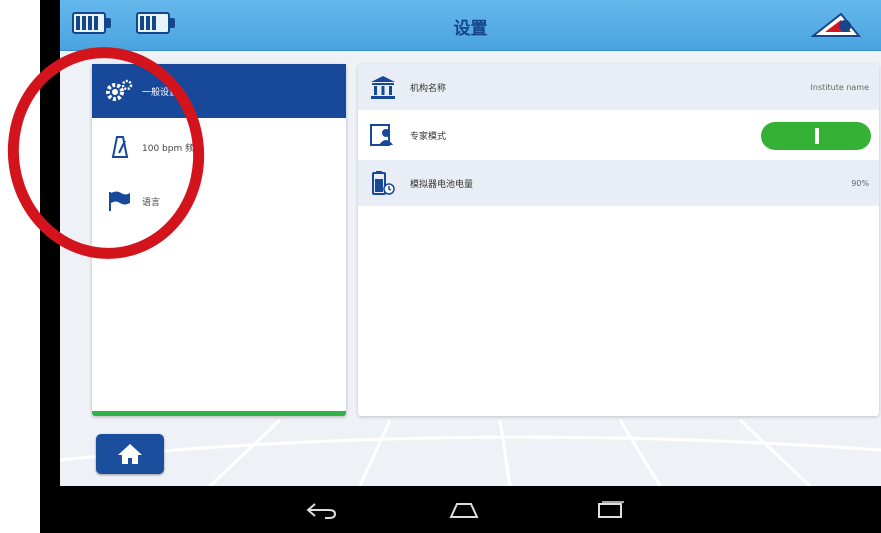 The width and height of the screenshot is (881, 533). Describe the element at coordinates (160, 92) in the screenshot. I see `sidebar-item-label: 一般设置` at that location.